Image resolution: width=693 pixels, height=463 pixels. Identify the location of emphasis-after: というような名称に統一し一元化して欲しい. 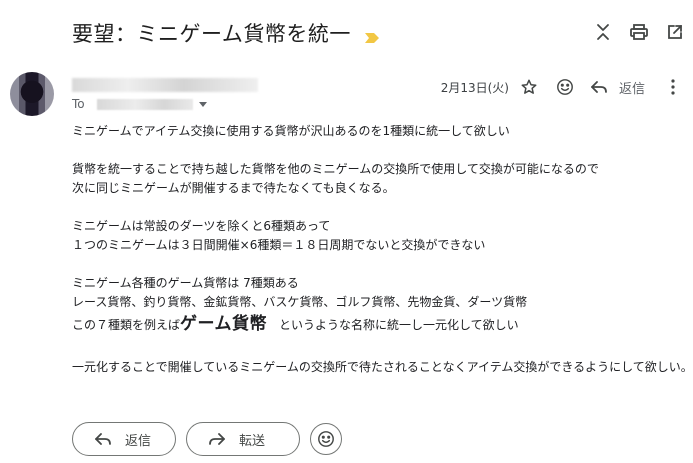
(393, 325).